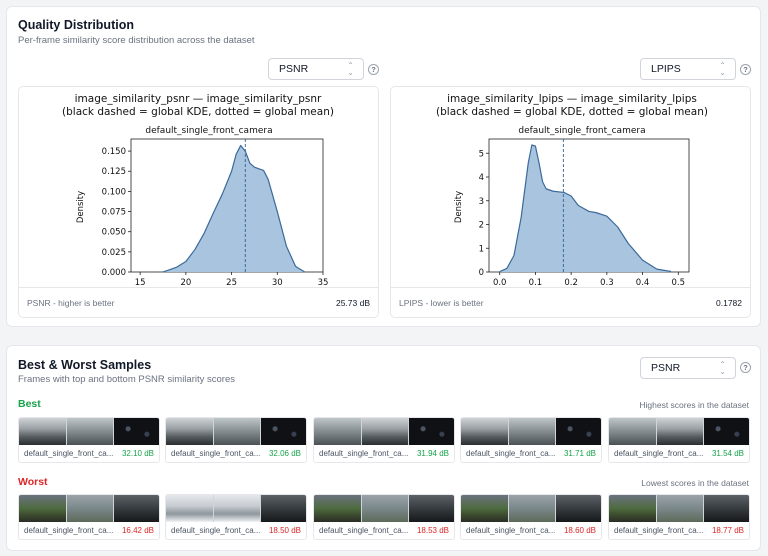 The height and width of the screenshot is (556, 768). I want to click on left-metric-select: PSNR ⌃ ⌄, so click(316, 69).